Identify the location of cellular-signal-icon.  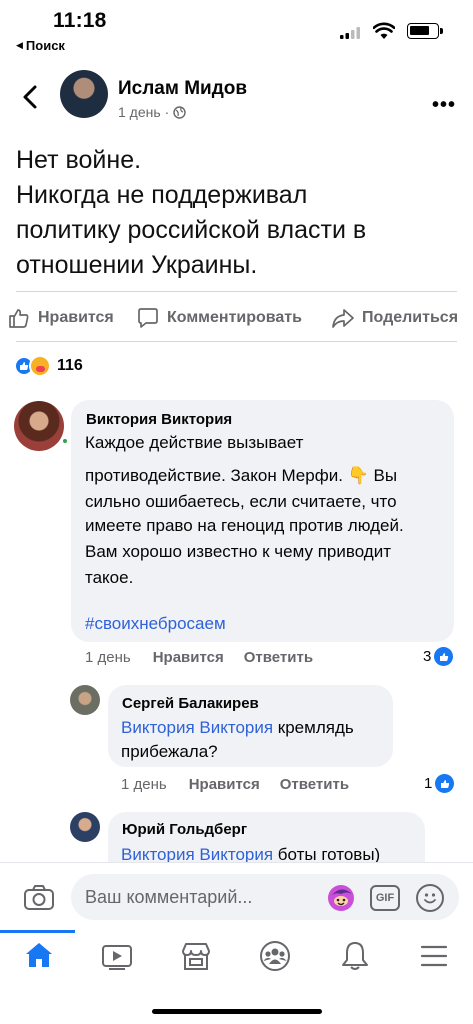
(351, 33).